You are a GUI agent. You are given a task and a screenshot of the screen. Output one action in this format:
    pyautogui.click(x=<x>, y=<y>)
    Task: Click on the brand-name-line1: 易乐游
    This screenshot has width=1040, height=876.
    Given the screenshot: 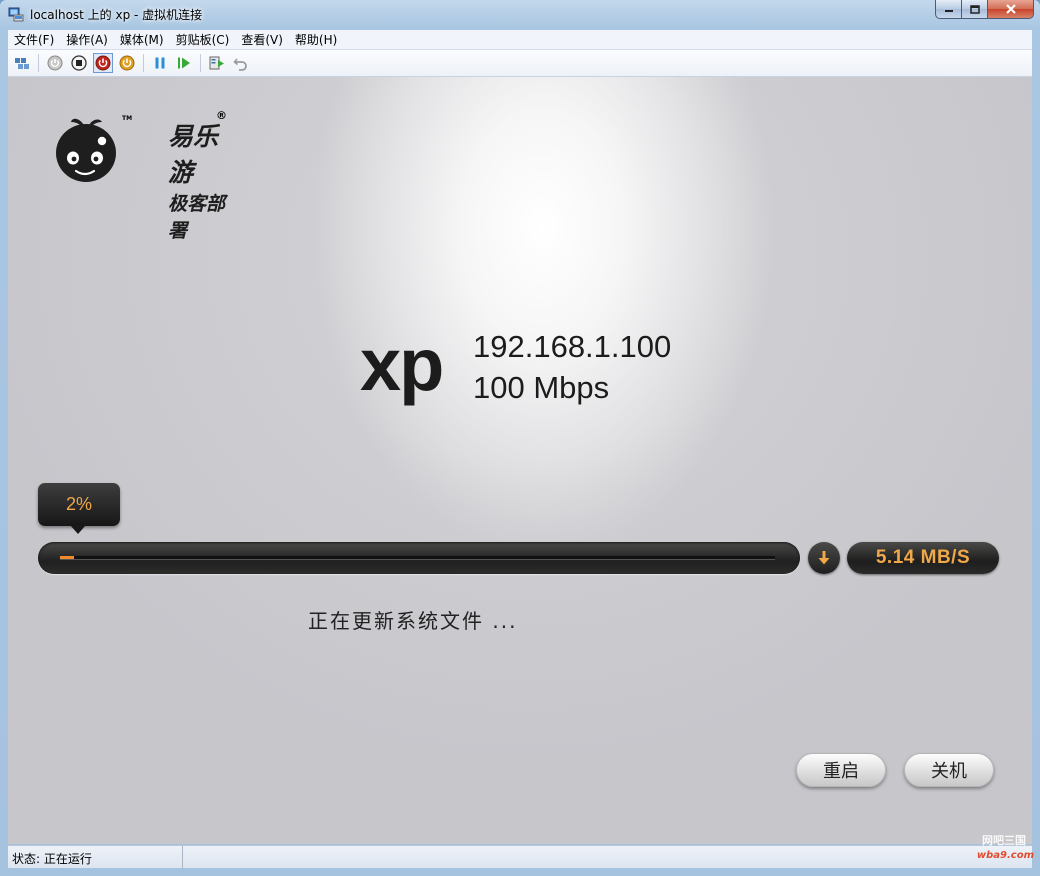 What is the action you would take?
    pyautogui.click(x=193, y=154)
    